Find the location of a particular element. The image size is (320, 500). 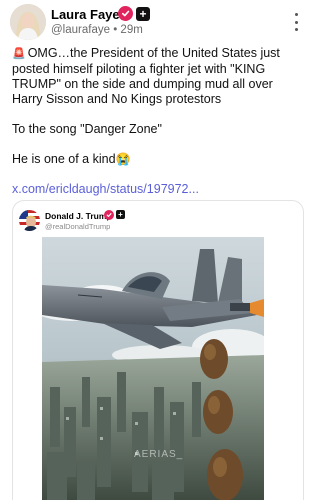

more-options-button is located at coordinates (296, 22).